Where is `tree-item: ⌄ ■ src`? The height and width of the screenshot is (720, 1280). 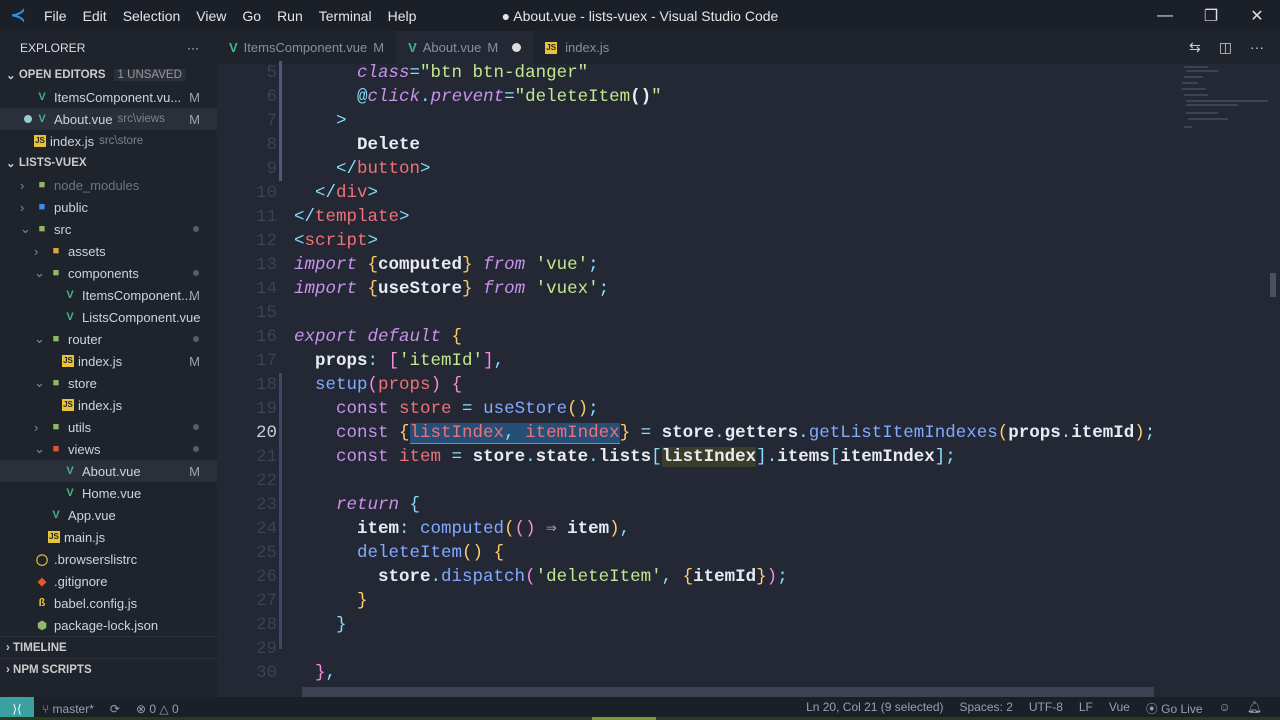 tree-item: ⌄ ■ src is located at coordinates (108, 229).